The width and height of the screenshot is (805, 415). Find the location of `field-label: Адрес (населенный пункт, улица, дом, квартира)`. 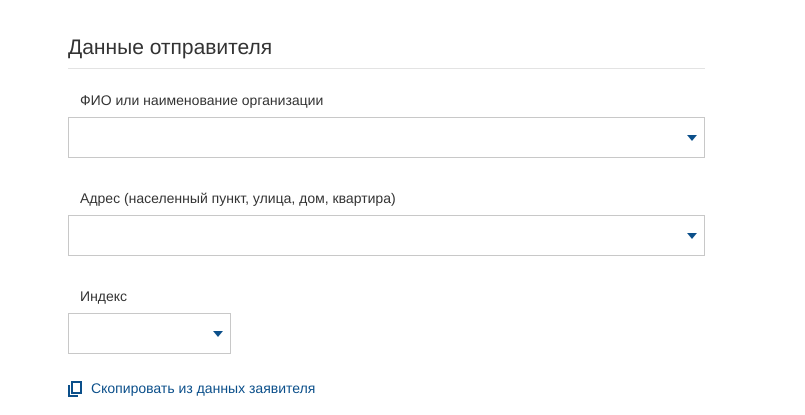

field-label: Адрес (населенный пункт, улица, дом, квартира) is located at coordinates (238, 198).